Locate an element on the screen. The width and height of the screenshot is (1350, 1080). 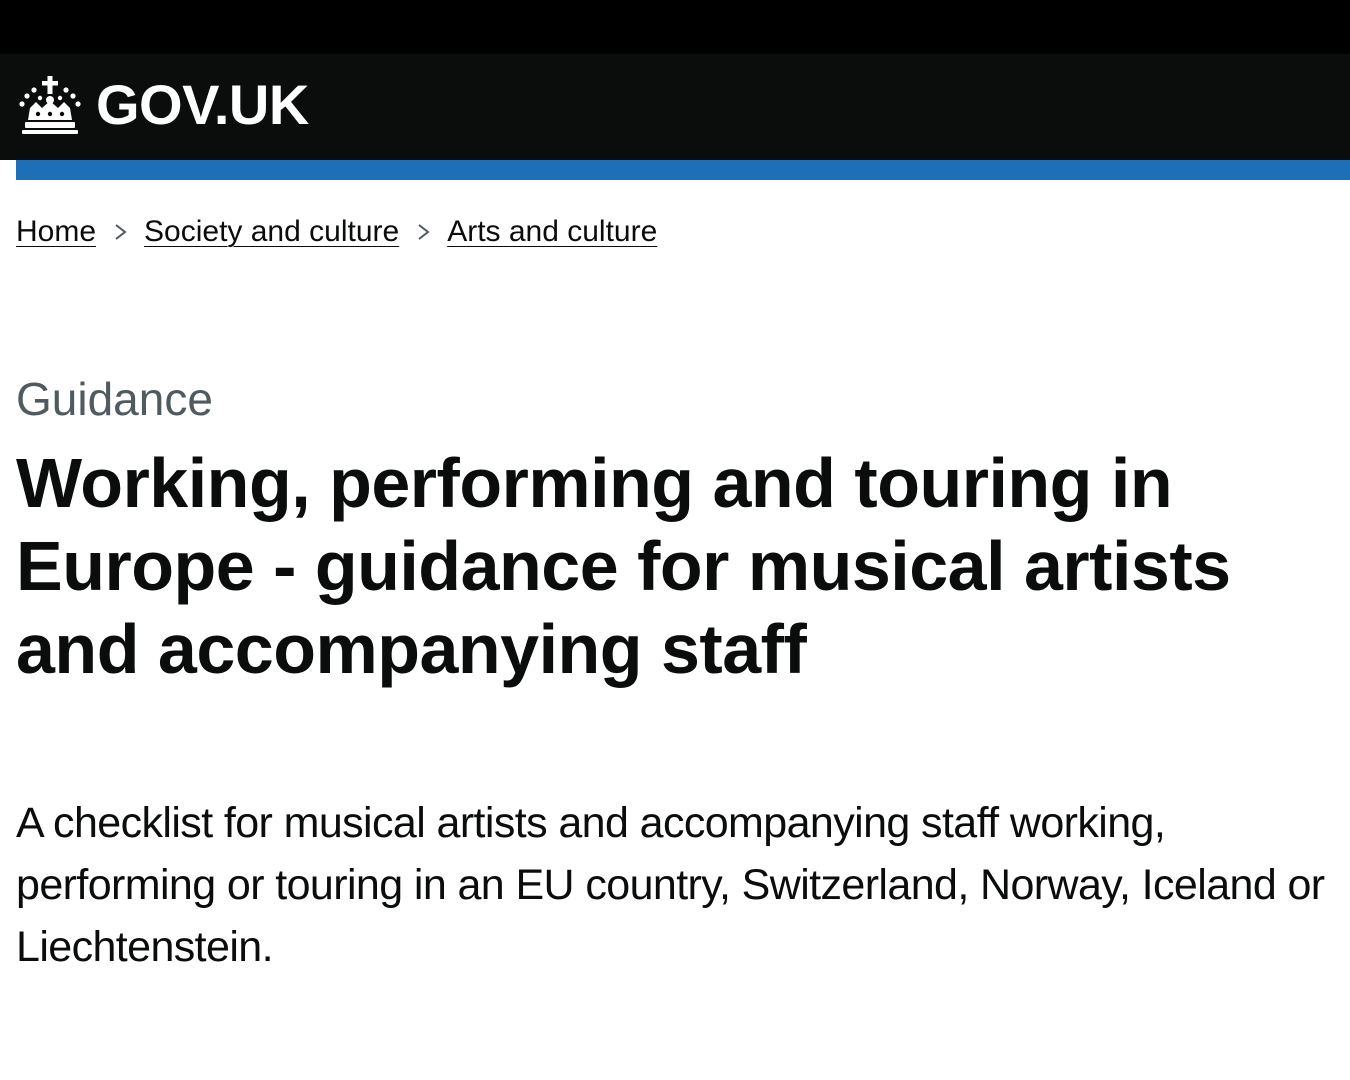
top-strip is located at coordinates (675, 27).